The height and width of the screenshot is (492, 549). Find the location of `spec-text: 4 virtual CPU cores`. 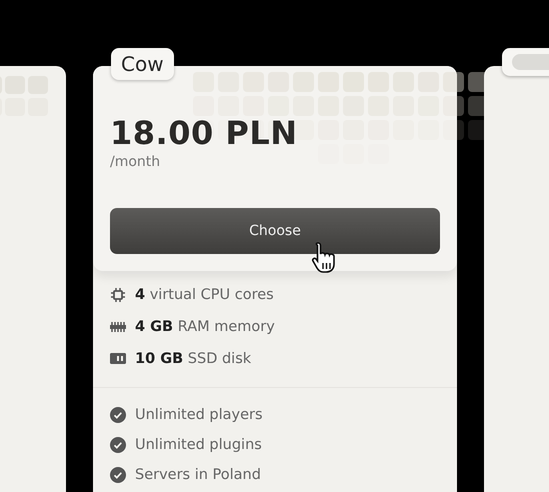

spec-text: 4 virtual CPU cores is located at coordinates (204, 294).